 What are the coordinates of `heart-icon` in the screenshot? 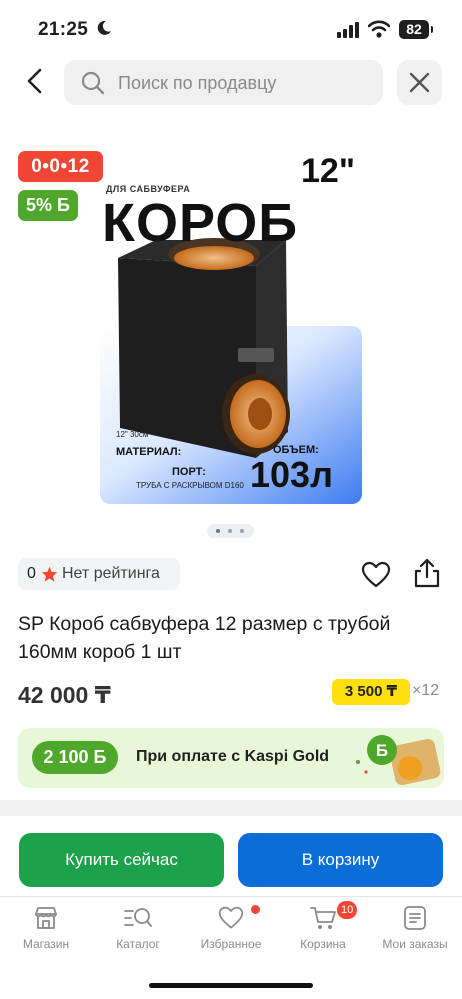 It's located at (231, 917).